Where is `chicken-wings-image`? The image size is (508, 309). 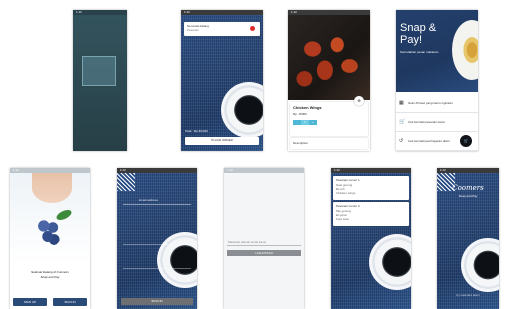
chicken-wings-image is located at coordinates (329, 57).